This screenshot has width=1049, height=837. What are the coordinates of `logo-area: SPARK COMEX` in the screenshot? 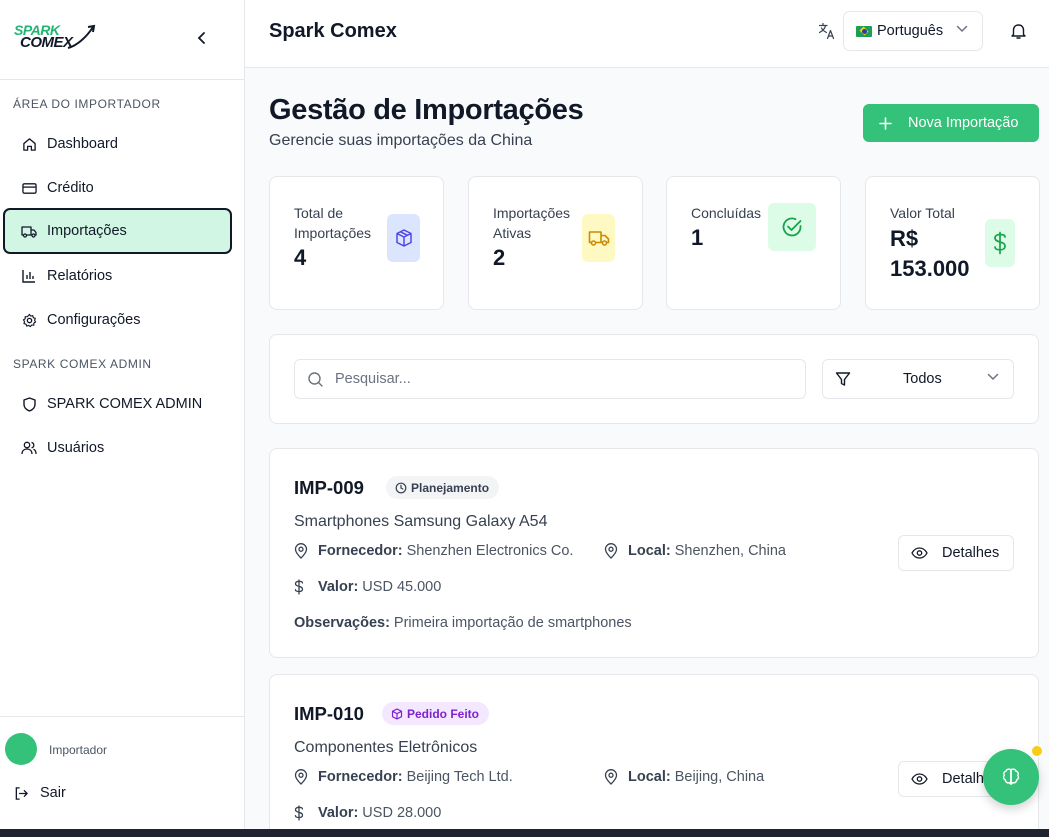 It's located at (122, 40).